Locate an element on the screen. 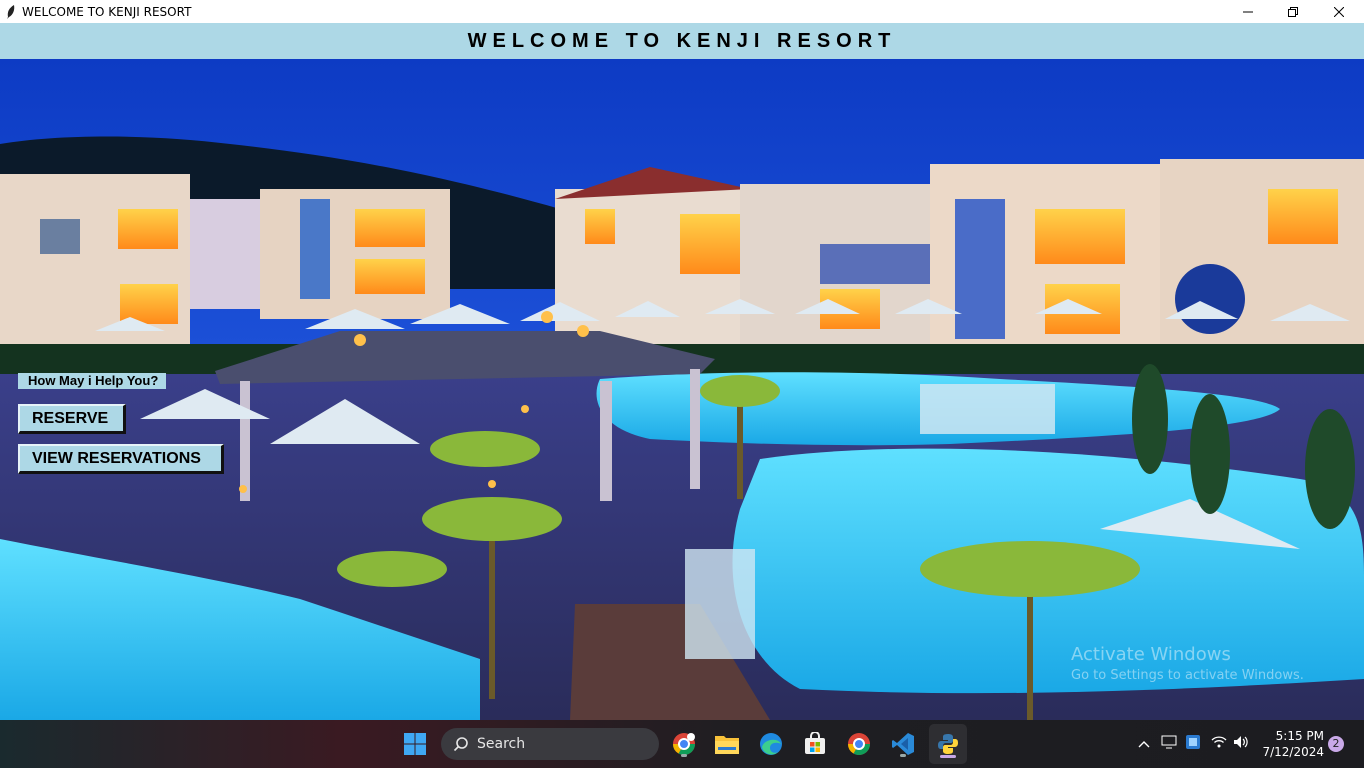 The image size is (1364, 768). watermark-title: Activate Windows is located at coordinates (1151, 654).